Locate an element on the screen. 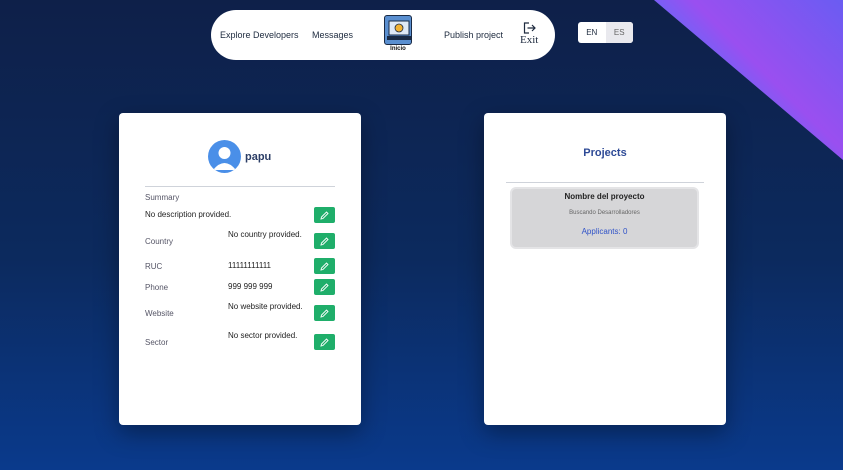  phone-label: Phone is located at coordinates (157, 287).